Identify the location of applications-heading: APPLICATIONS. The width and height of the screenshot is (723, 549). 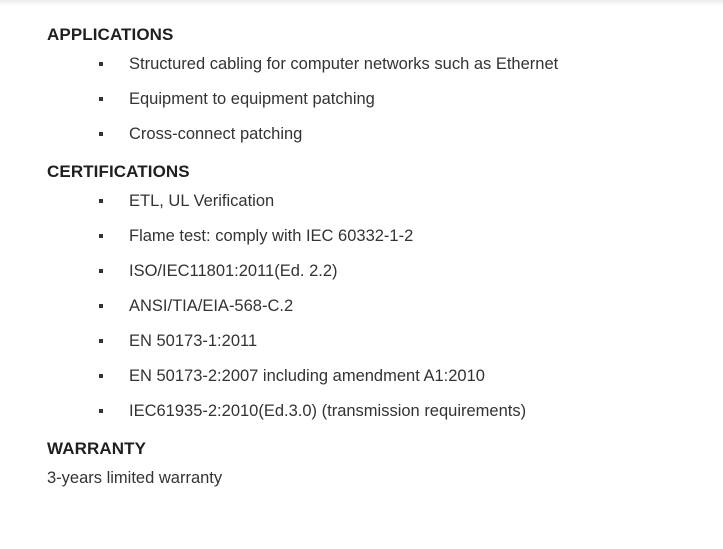
(110, 34).